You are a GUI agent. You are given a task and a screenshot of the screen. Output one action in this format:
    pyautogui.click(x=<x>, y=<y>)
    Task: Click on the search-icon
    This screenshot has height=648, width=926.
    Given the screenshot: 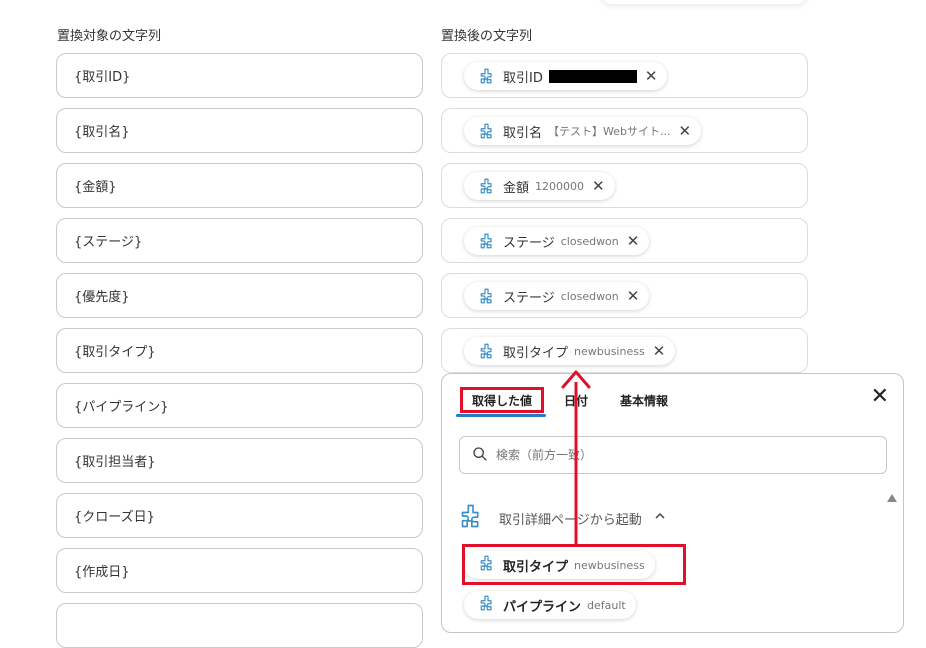 What is the action you would take?
    pyautogui.click(x=480, y=455)
    